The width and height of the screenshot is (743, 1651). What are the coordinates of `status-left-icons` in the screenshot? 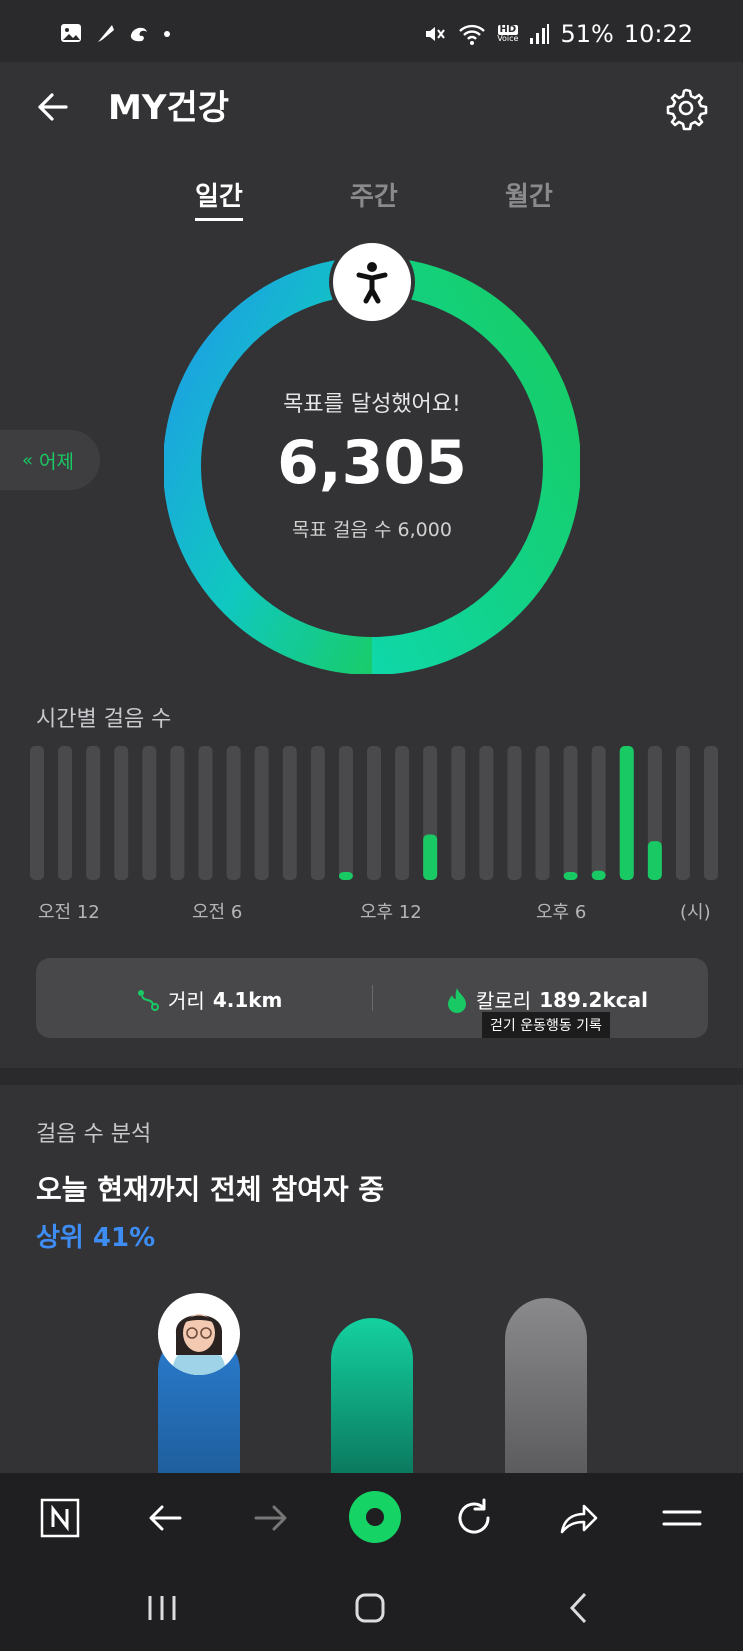 It's located at (116, 33).